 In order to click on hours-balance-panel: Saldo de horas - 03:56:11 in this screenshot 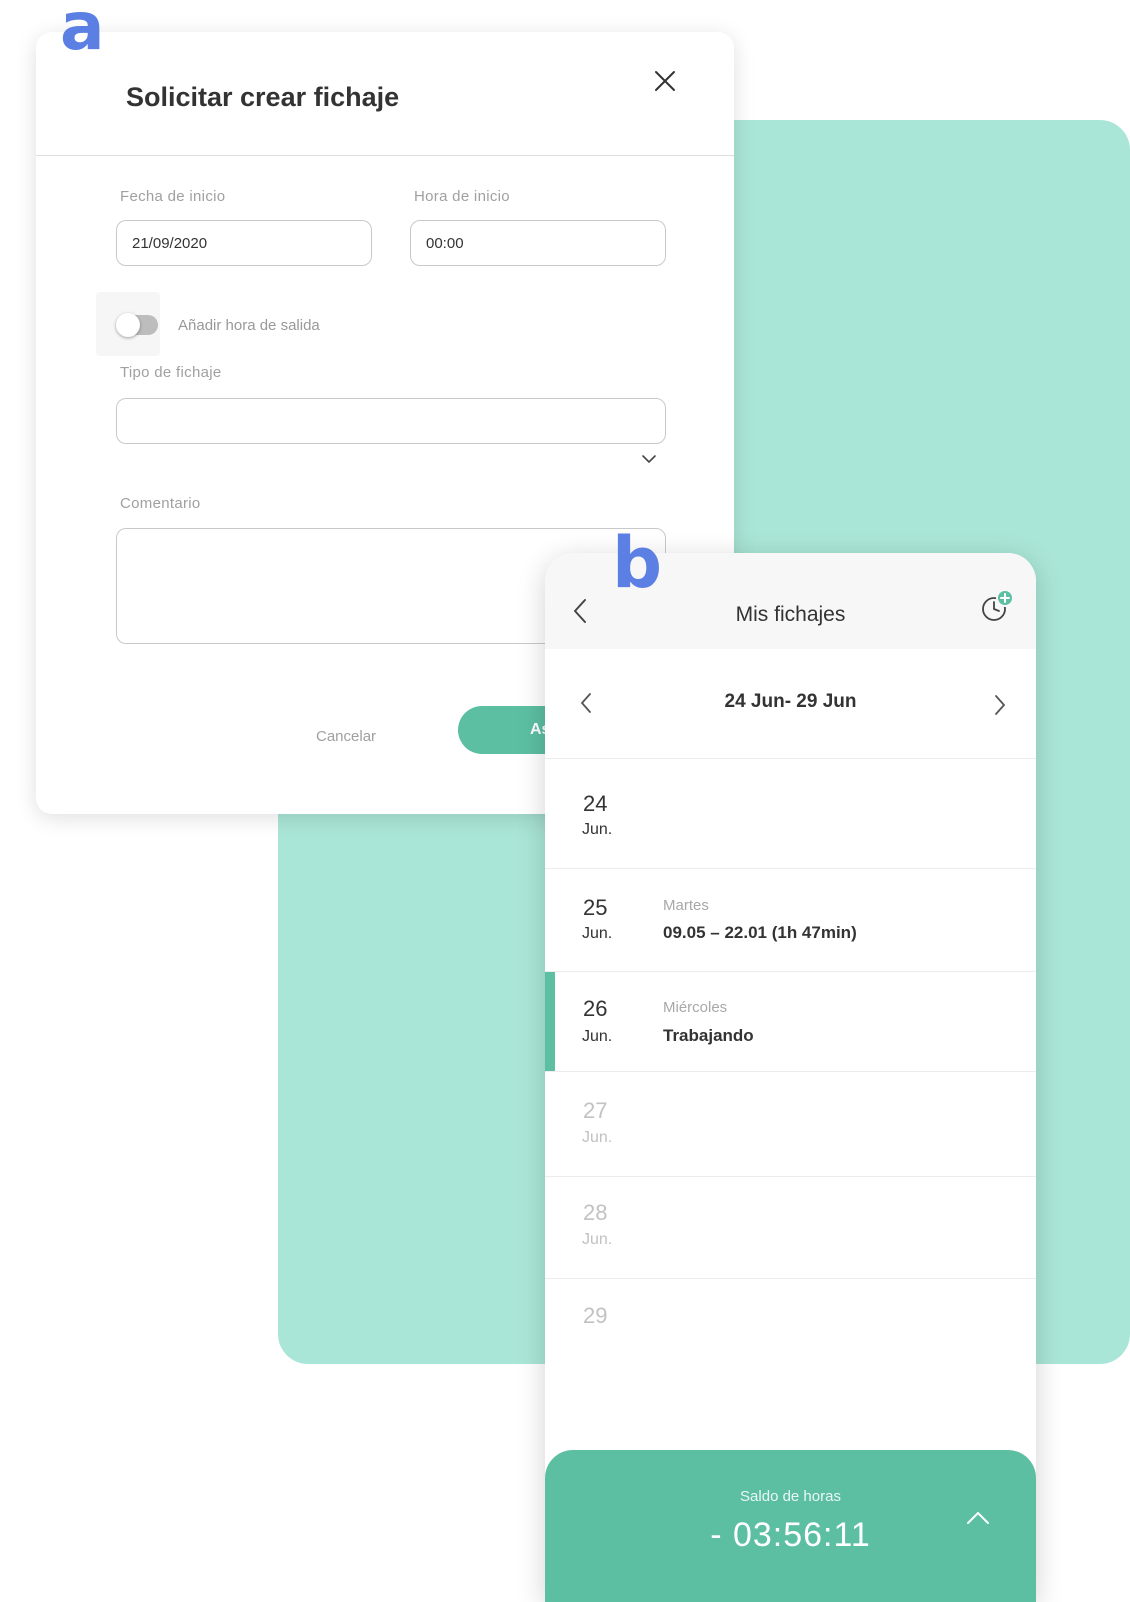, I will do `click(790, 1526)`.